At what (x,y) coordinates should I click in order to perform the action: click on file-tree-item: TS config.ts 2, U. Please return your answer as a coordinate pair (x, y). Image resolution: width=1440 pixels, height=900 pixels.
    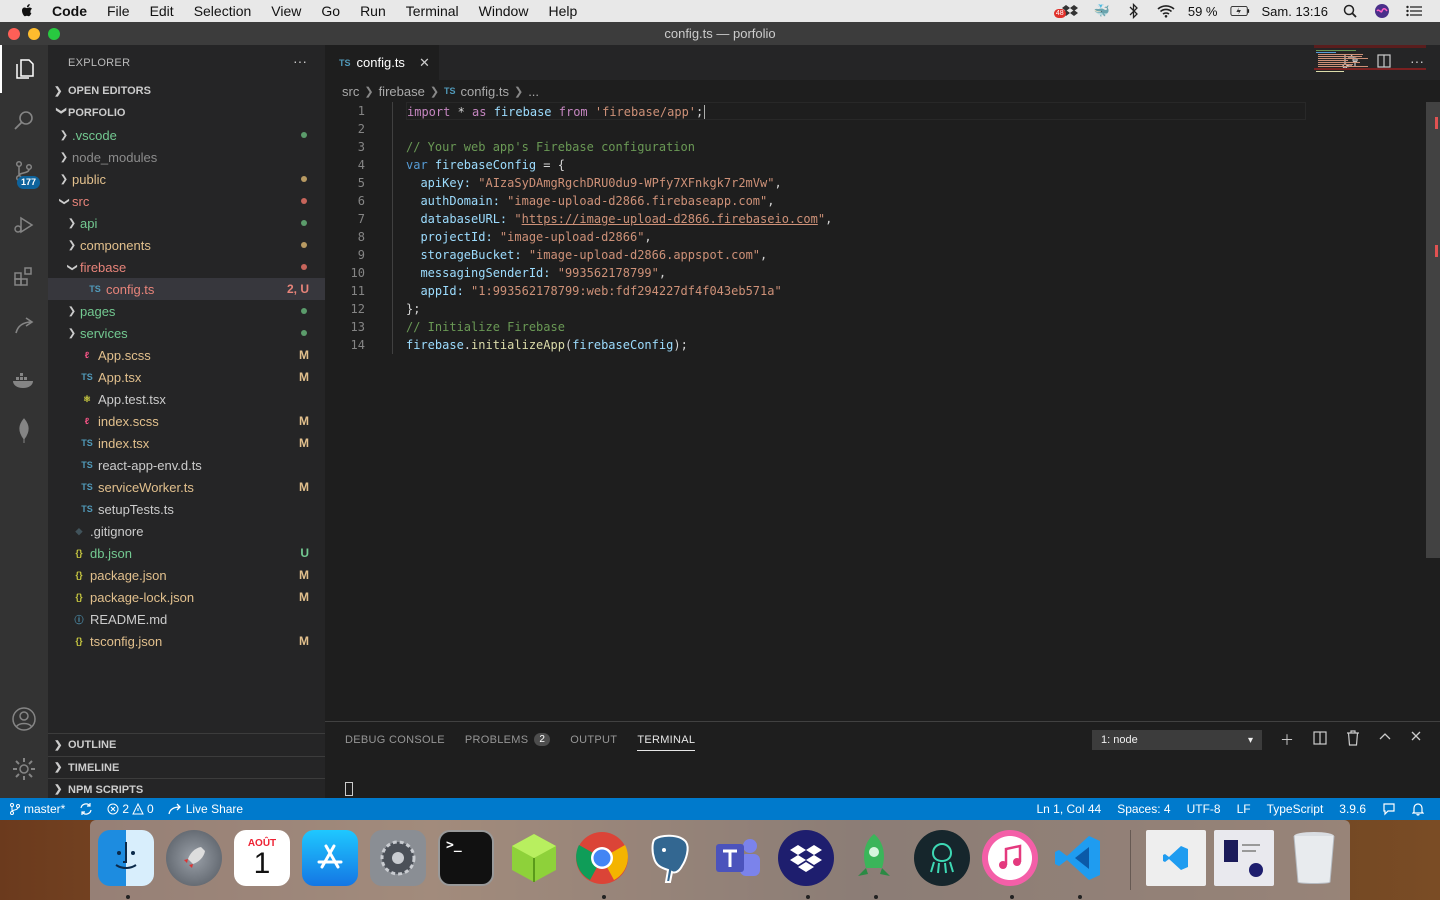
    Looking at the image, I should click on (186, 289).